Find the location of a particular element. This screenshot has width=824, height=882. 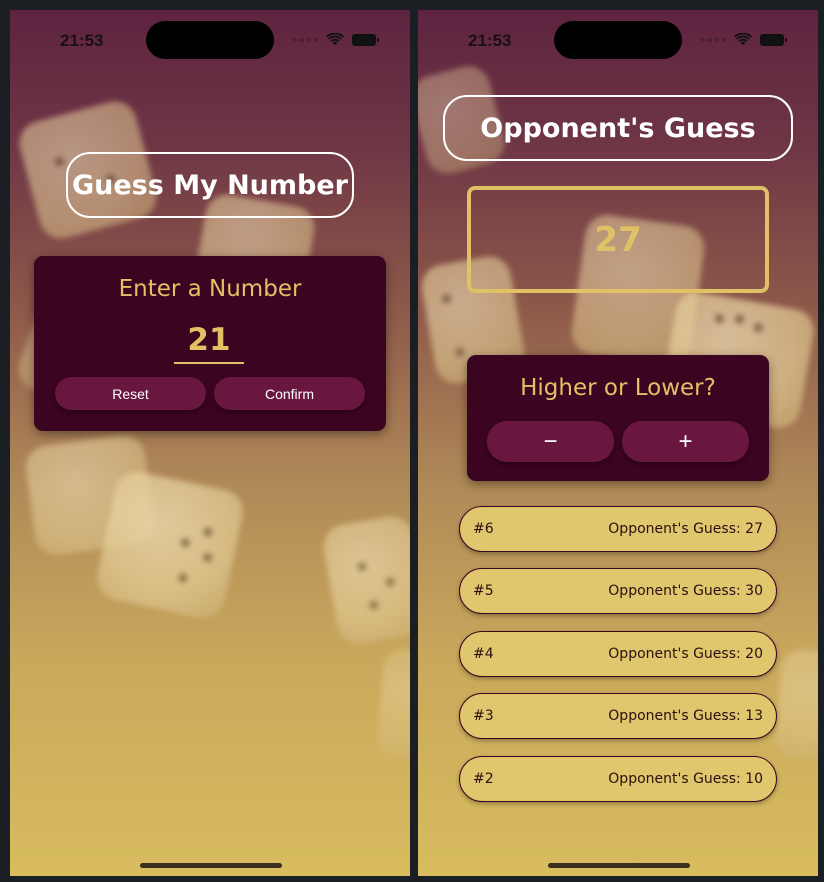

card-title: Higher or Lower? is located at coordinates (618, 388).